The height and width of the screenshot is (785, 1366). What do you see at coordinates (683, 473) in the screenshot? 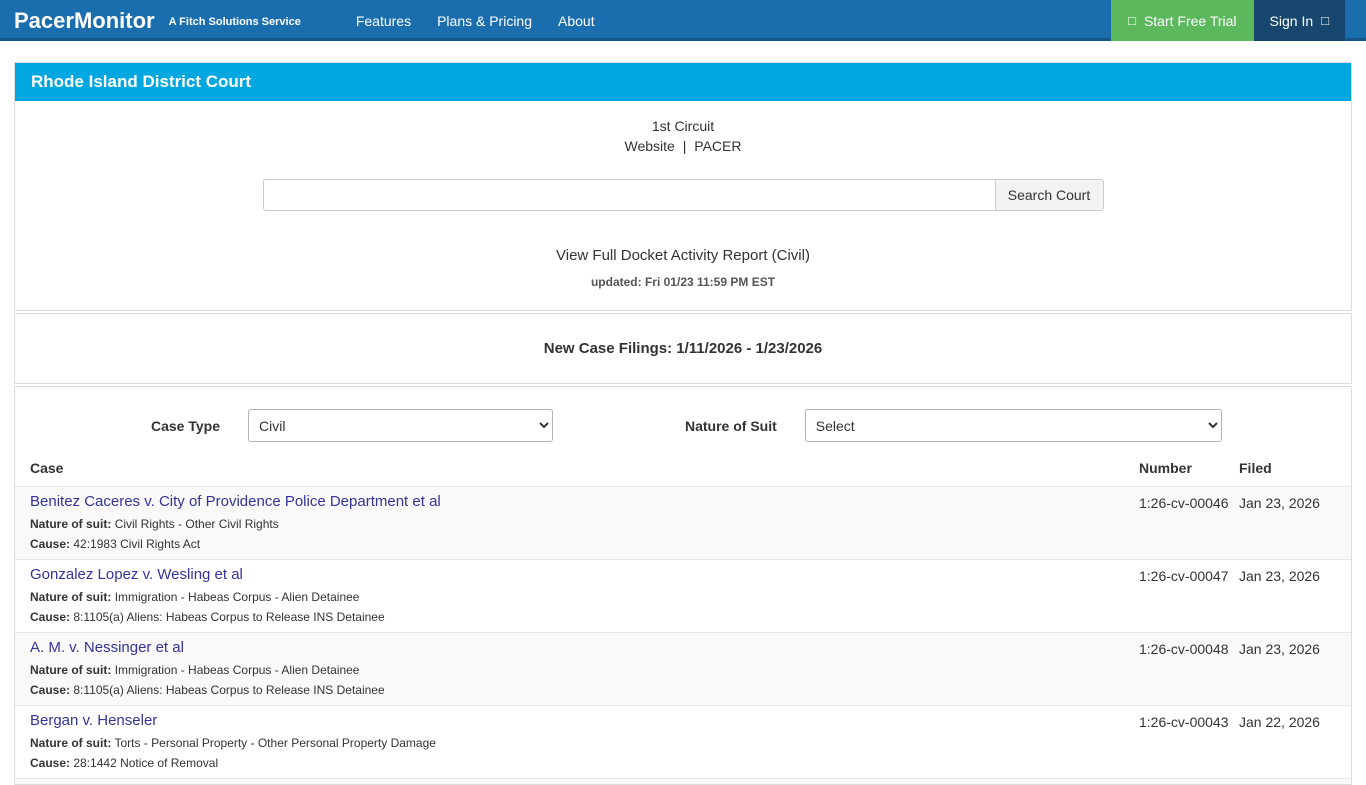
I see `table-header: Case Number Filed` at bounding box center [683, 473].